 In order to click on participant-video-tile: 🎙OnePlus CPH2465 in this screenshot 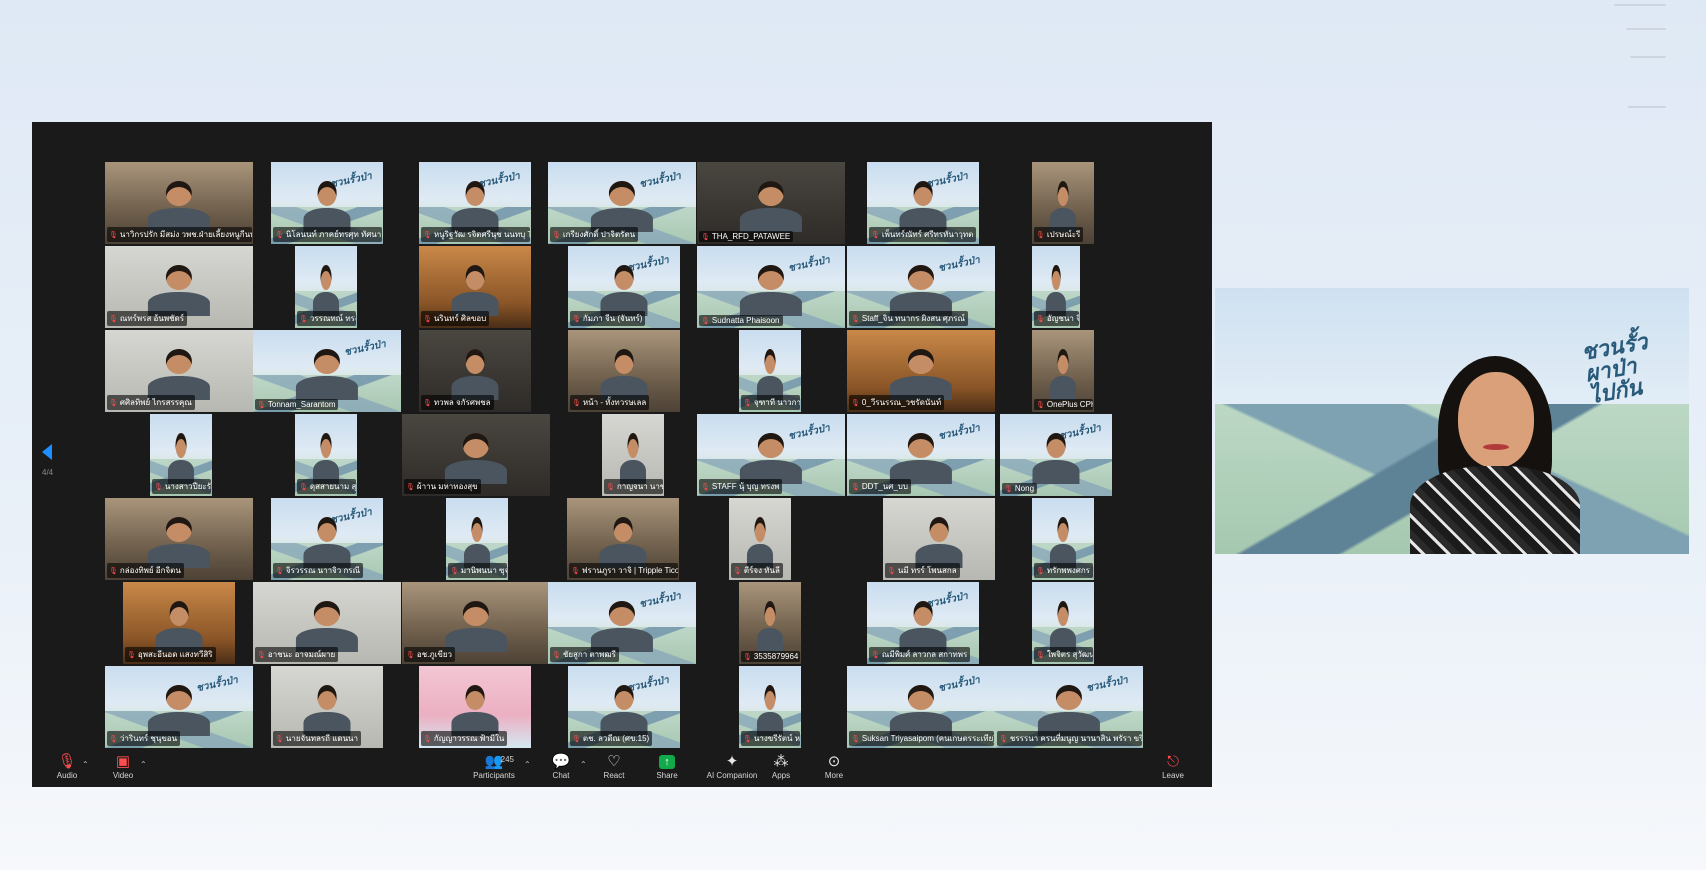, I will do `click(1063, 371)`.